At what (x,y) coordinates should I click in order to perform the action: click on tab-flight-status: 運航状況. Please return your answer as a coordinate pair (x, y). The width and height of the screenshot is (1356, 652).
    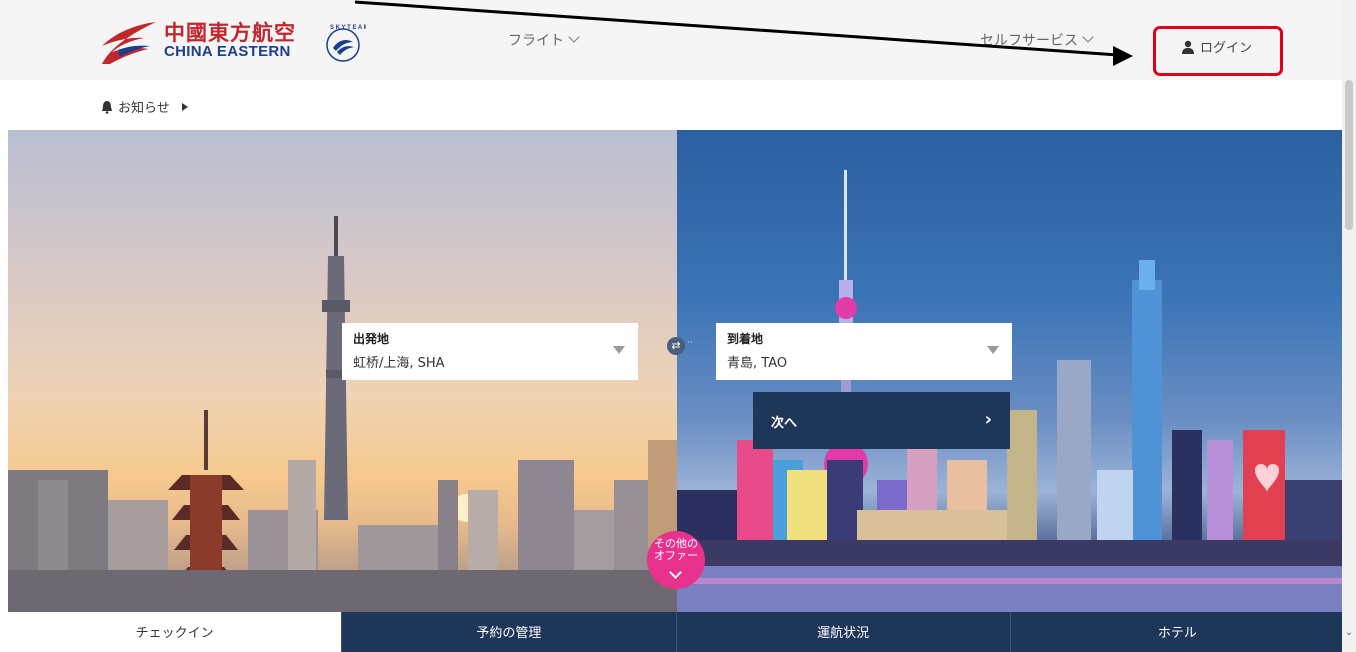
    Looking at the image, I should click on (842, 632).